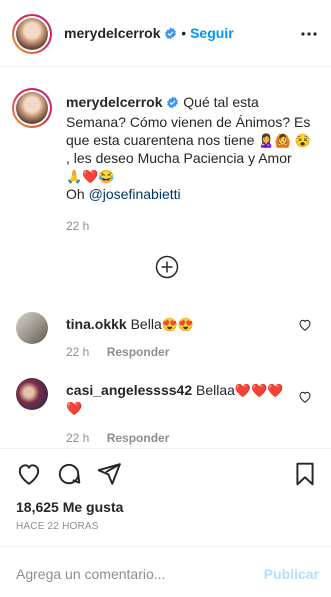 Image resolution: width=331 pixels, height=597 pixels. I want to click on caption-avatar, so click(32, 108).